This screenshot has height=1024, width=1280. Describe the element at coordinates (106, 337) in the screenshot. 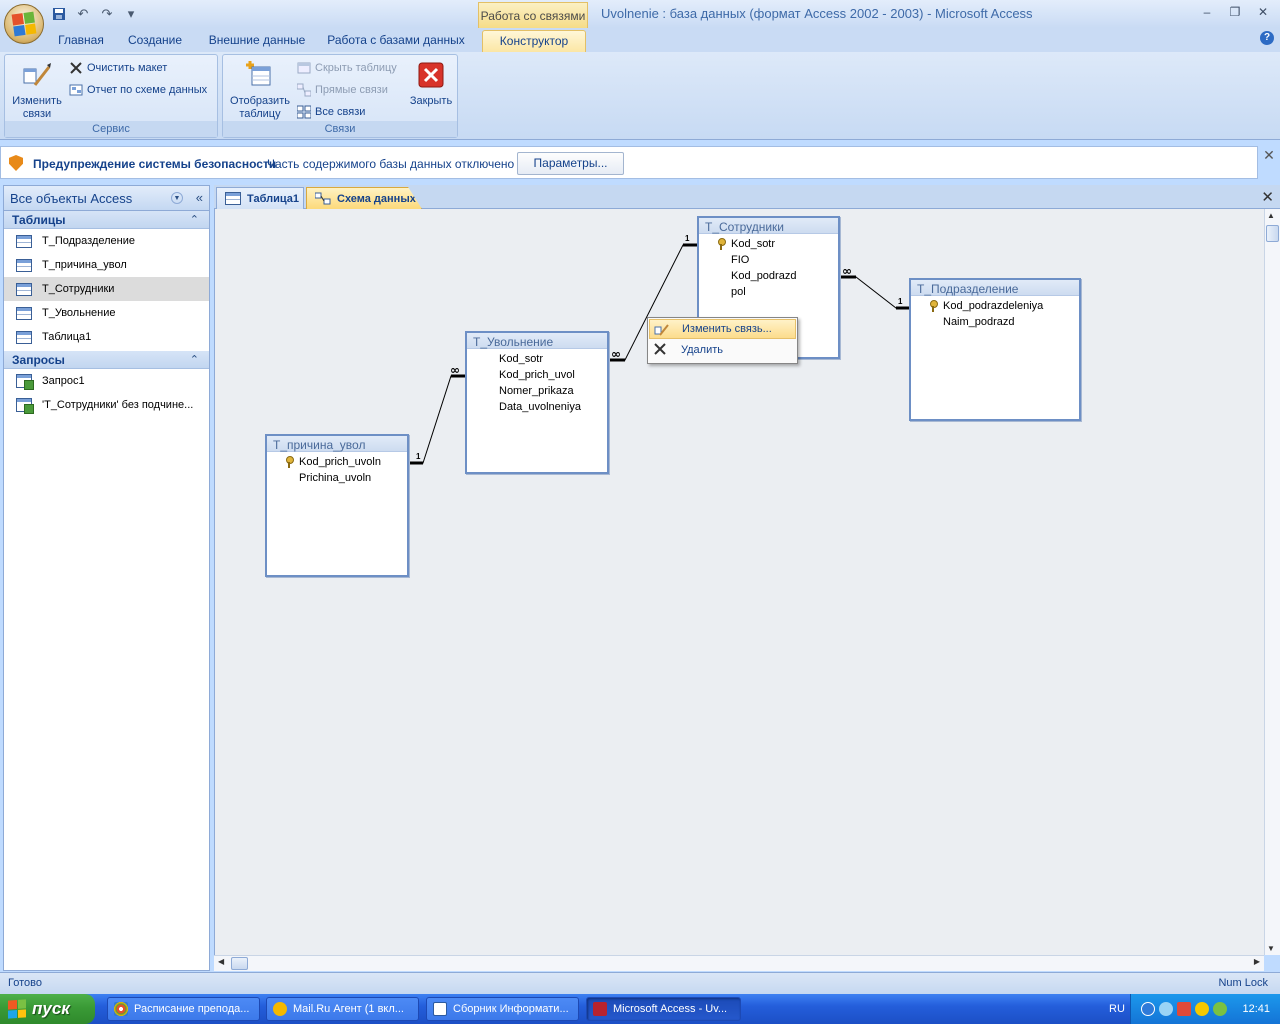

I see `nav-item-table: Таблица1` at that location.